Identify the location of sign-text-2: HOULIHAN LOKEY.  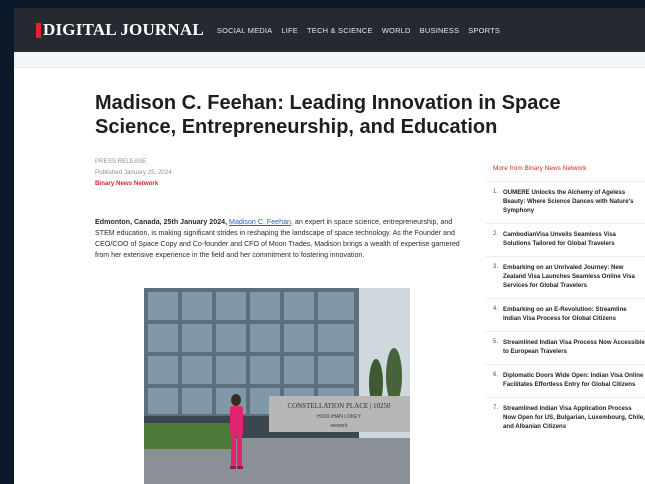
(339, 417).